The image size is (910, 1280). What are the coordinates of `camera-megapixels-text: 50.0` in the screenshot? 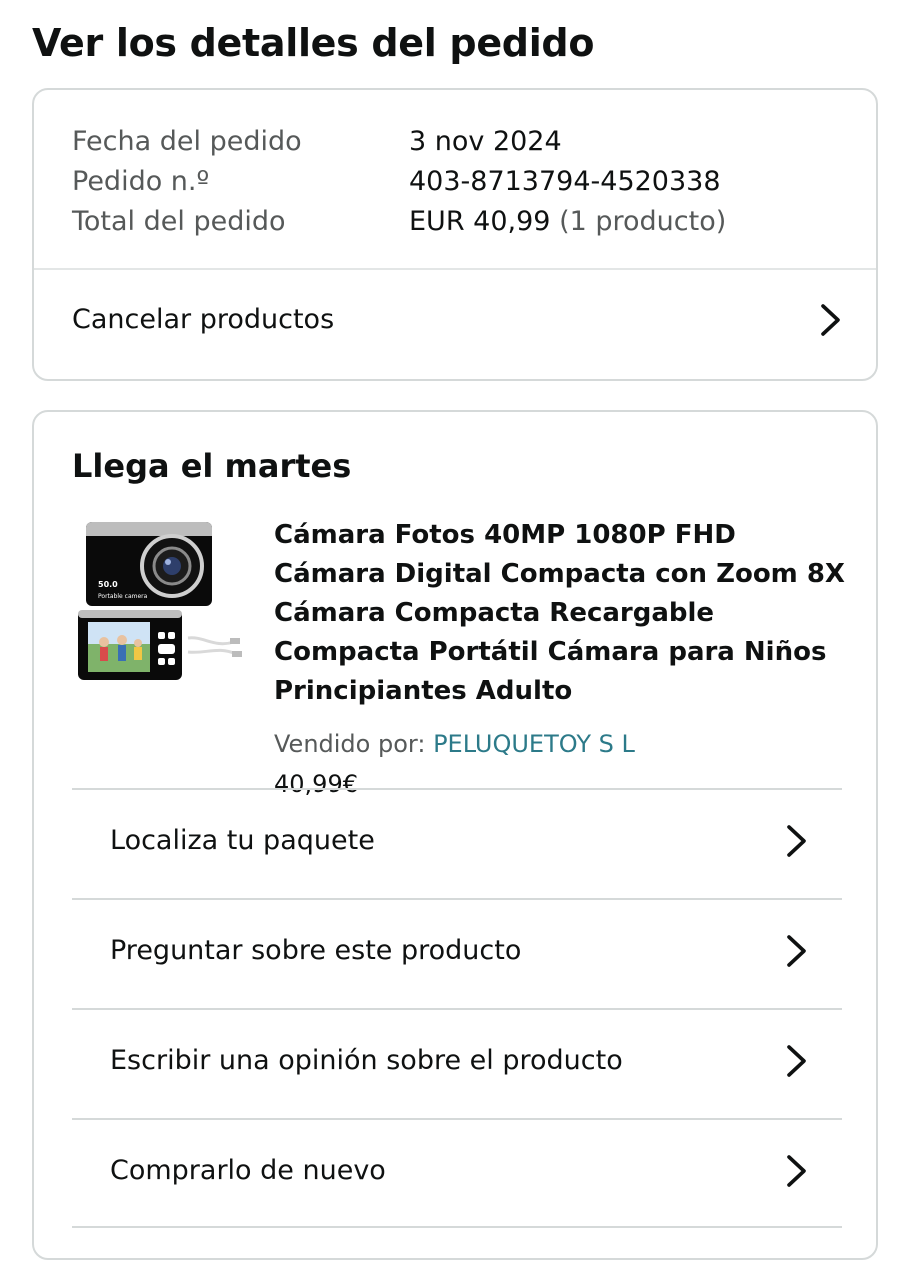 It's located at (108, 584).